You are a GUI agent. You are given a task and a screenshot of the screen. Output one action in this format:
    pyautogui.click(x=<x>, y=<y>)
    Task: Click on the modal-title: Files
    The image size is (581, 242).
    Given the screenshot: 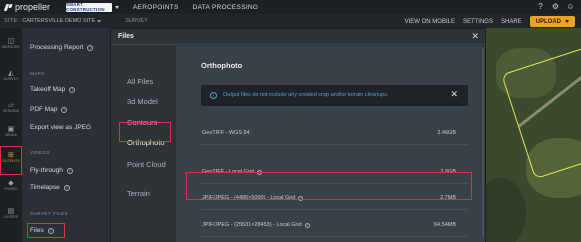 What is the action you would take?
    pyautogui.click(x=126, y=36)
    